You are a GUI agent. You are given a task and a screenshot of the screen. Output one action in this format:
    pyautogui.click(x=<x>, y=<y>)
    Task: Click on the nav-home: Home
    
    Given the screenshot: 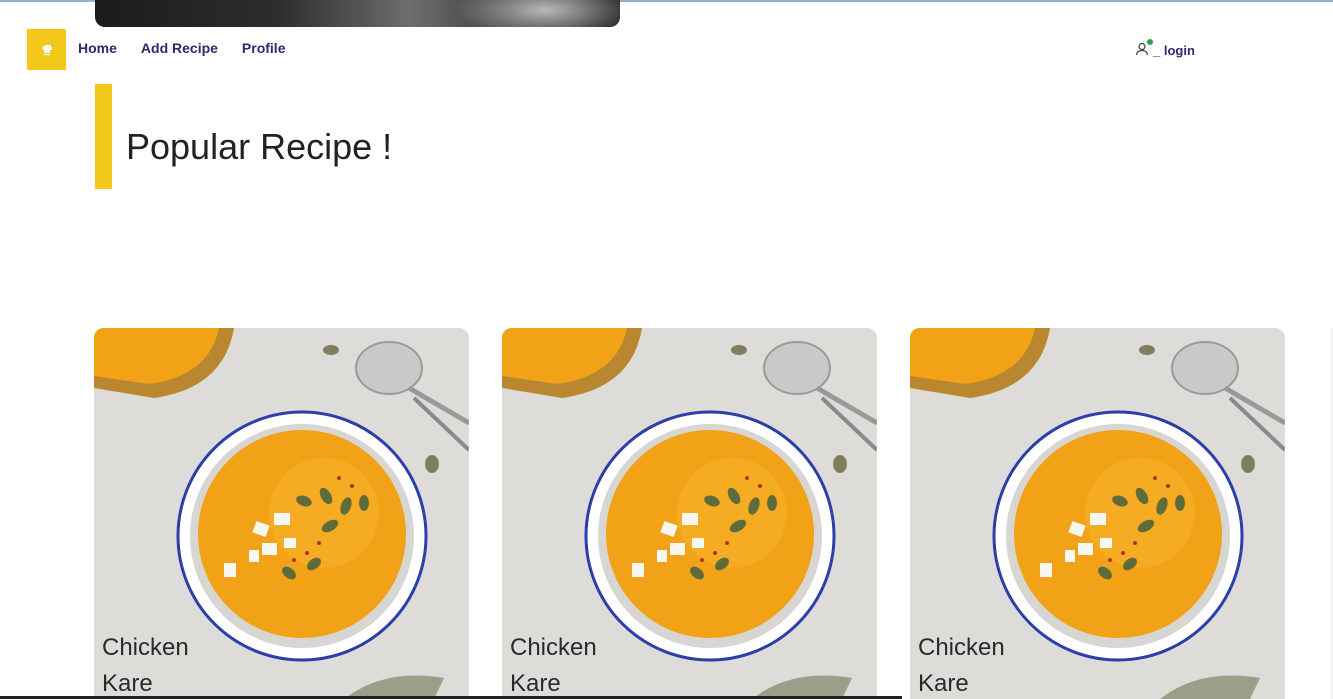 What is the action you would take?
    pyautogui.click(x=97, y=48)
    